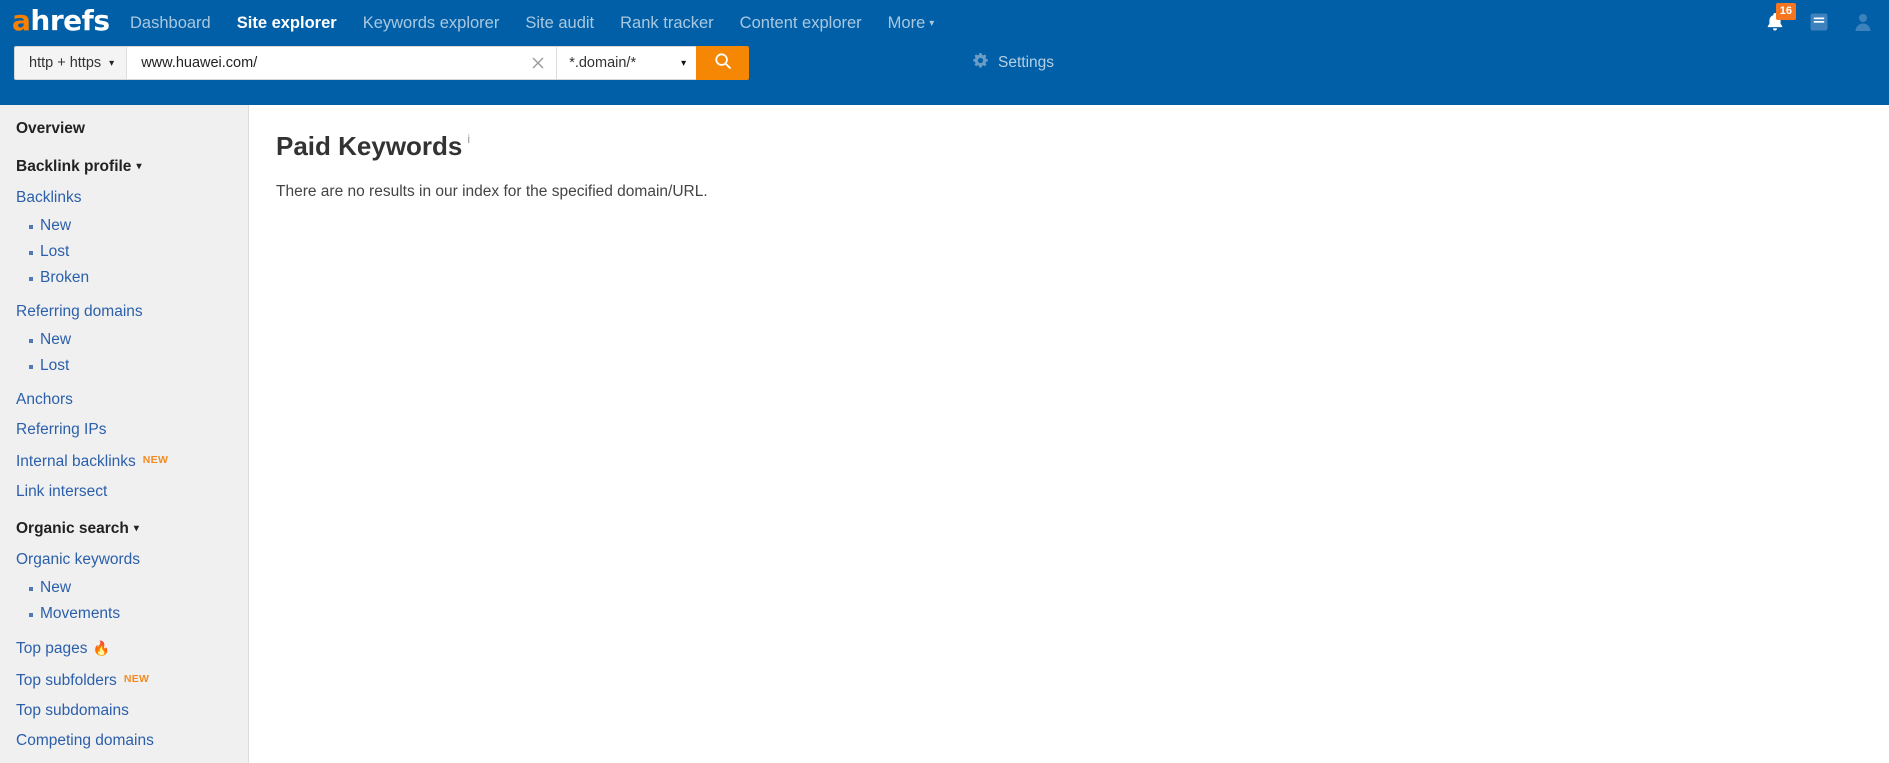 Image resolution: width=1889 pixels, height=763 pixels. I want to click on logo-text: hrefs, so click(70, 20).